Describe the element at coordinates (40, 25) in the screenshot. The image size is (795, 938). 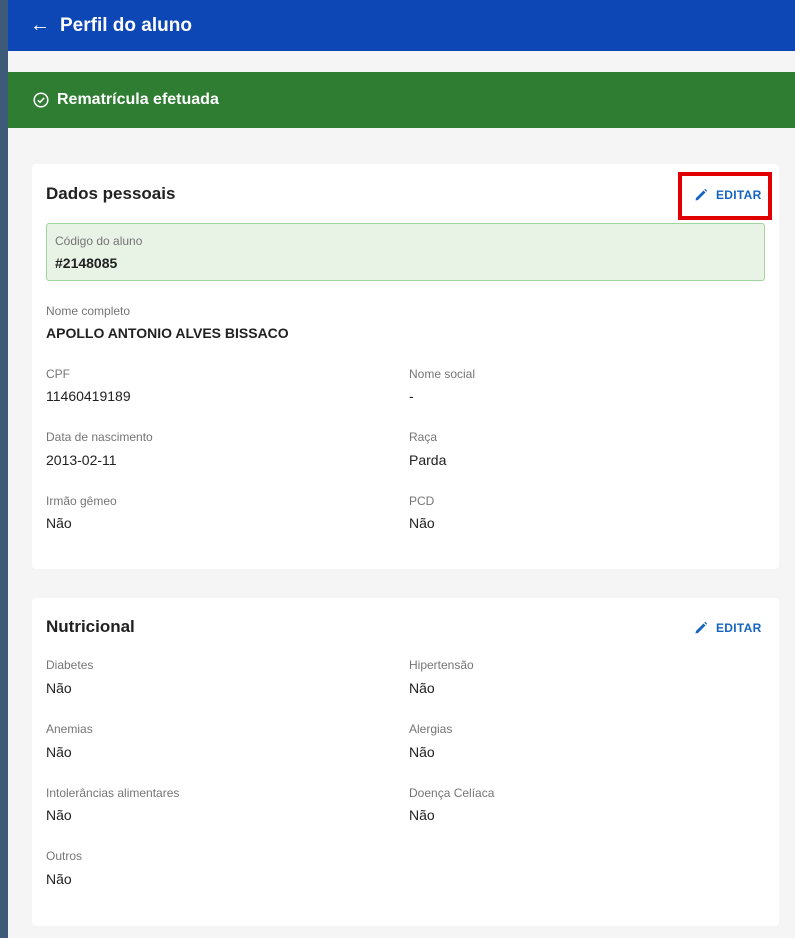
I see `back-arrow-icon: ←` at that location.